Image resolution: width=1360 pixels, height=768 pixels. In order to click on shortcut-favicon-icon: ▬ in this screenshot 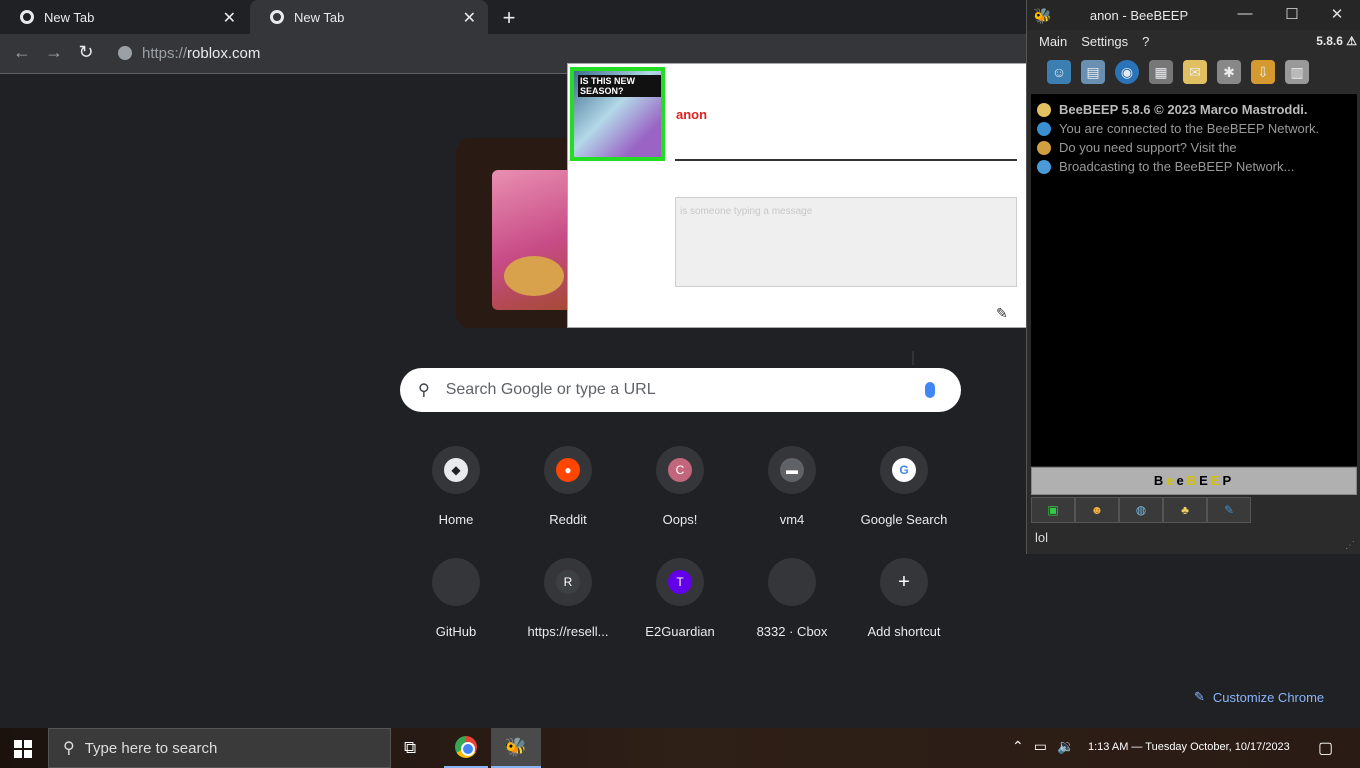, I will do `click(792, 470)`.